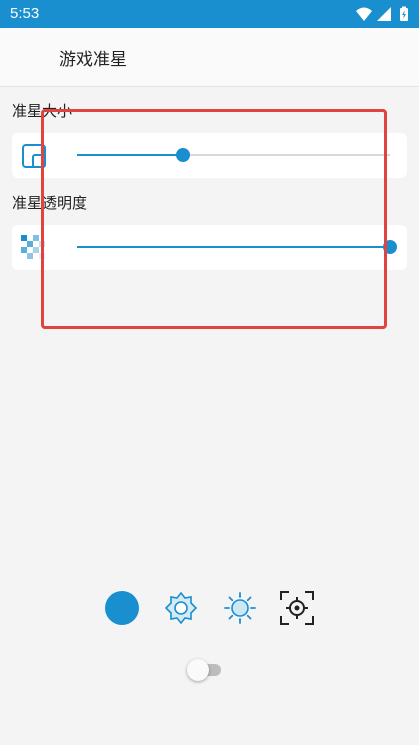 The height and width of the screenshot is (745, 419). I want to click on crosshair-opacity-label: 准星透明度, so click(50, 203).